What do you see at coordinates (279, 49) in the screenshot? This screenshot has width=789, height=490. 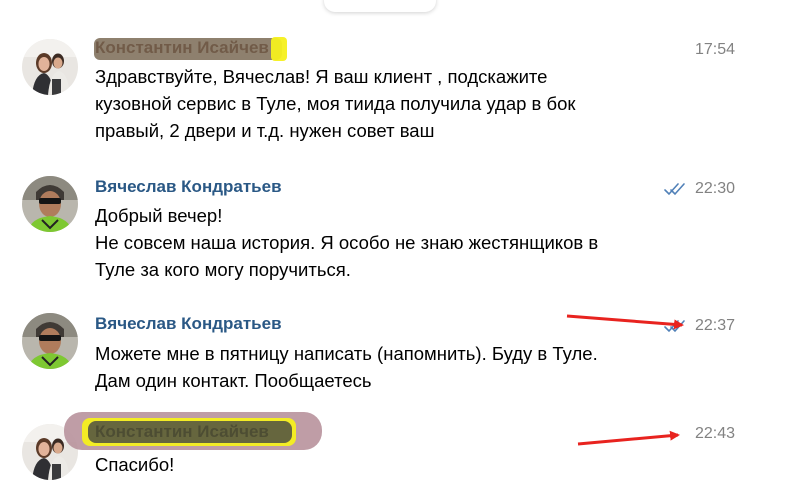 I see `author-highlight-yellow` at bounding box center [279, 49].